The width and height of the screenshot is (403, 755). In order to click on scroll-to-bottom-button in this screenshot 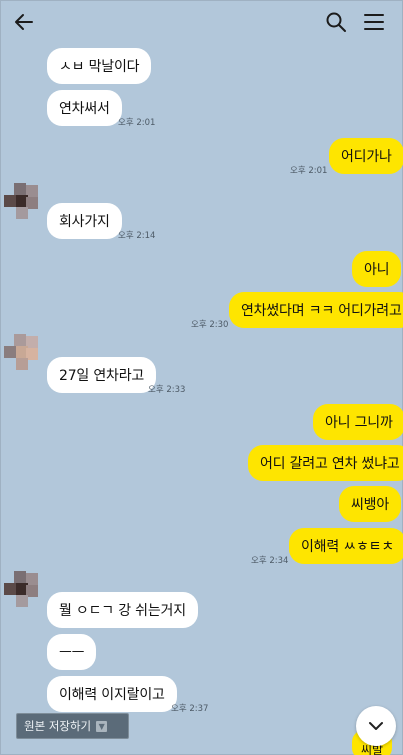, I will do `click(376, 726)`.